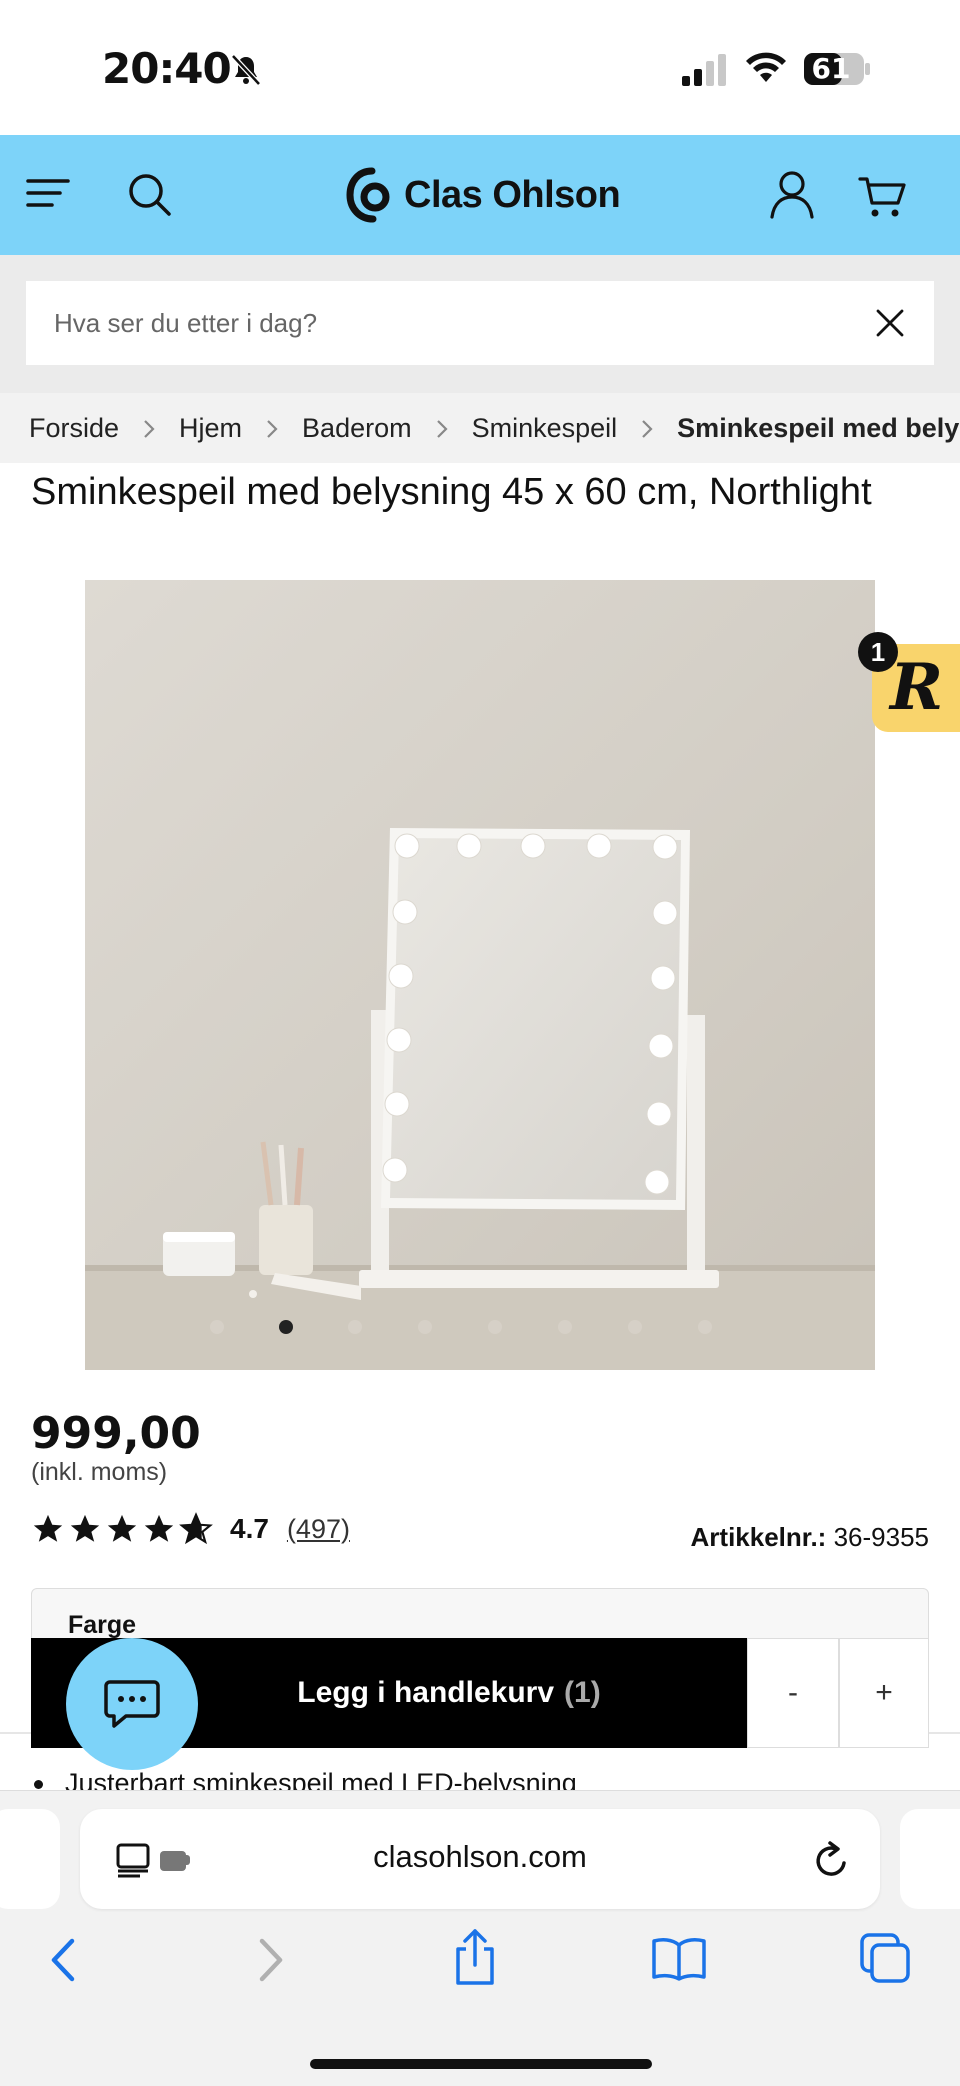 This screenshot has width=960, height=2086. What do you see at coordinates (249, 1528) in the screenshot?
I see `rating-value: 4.7` at bounding box center [249, 1528].